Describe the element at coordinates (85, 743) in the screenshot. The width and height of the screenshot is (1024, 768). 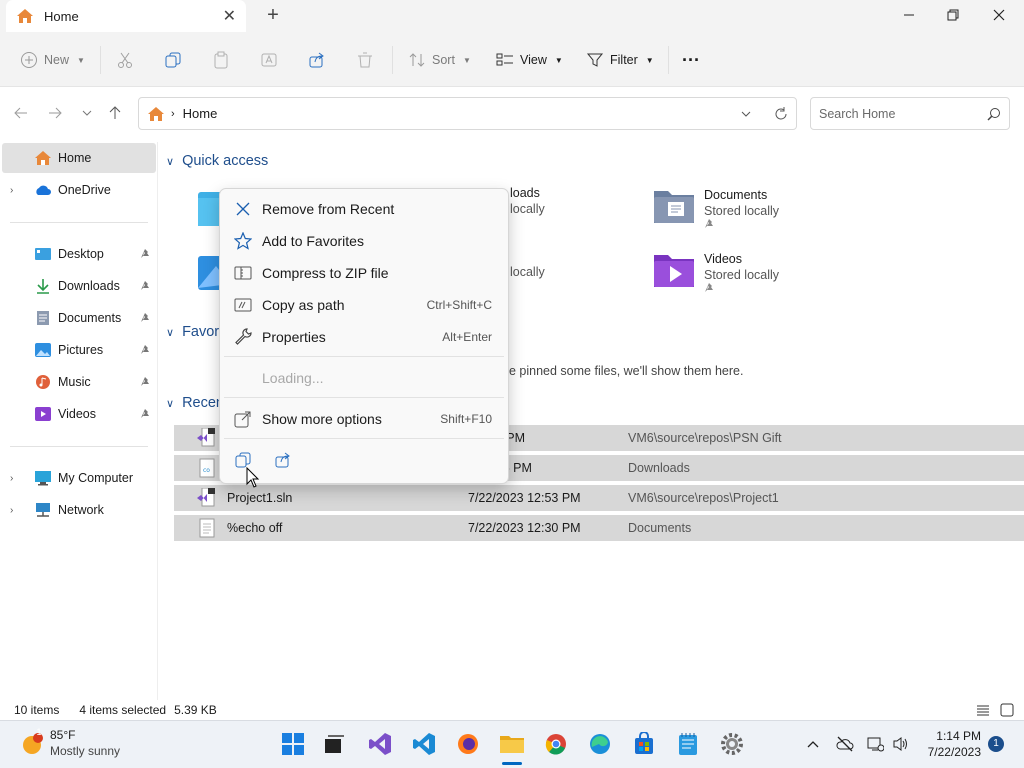
I see `weather-widget: 85°F Mostly sunny` at that location.